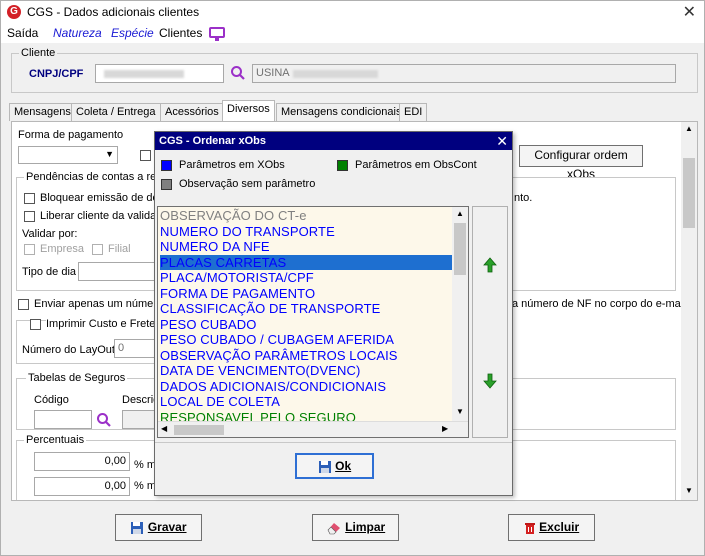 The height and width of the screenshot is (556, 705). What do you see at coordinates (166, 184) in the screenshot?
I see `legend-sem-swatch` at bounding box center [166, 184].